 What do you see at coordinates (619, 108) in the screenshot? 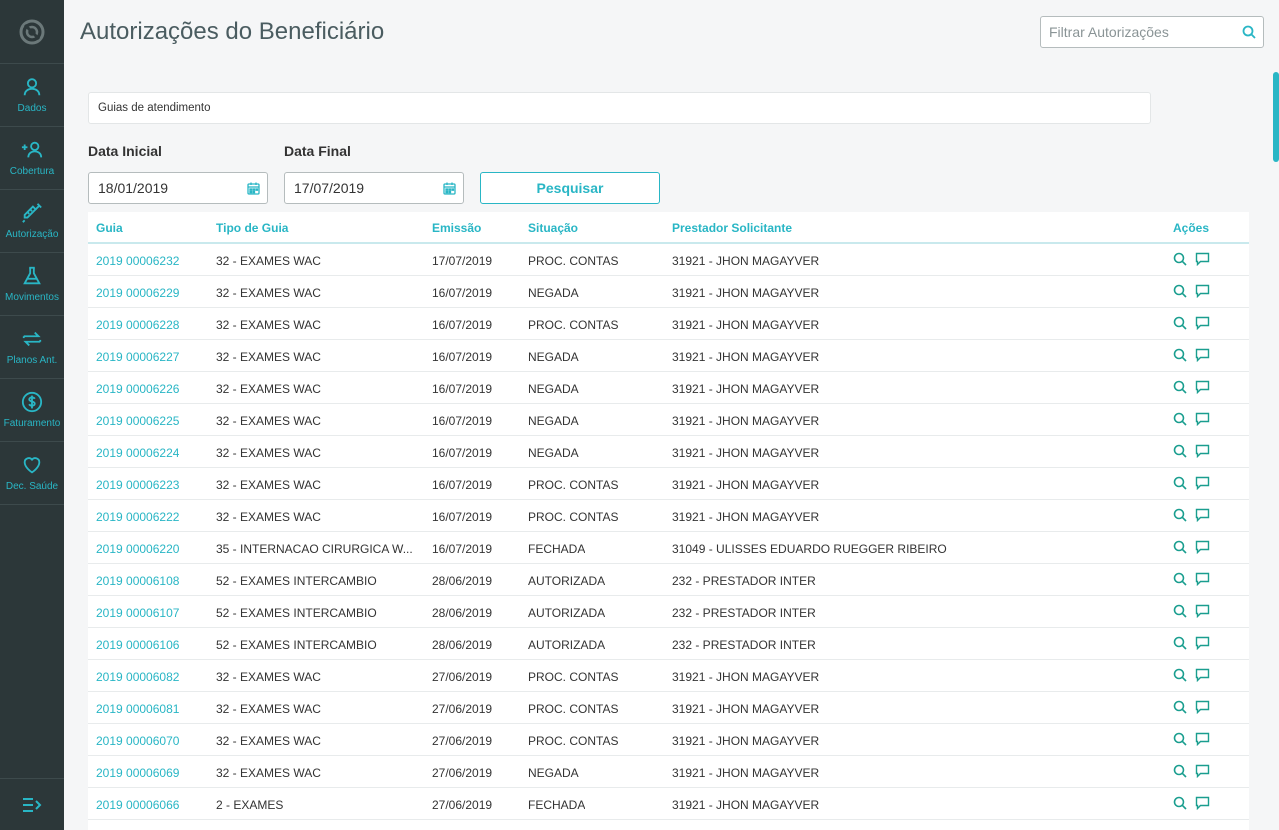
I see `guias-type-select: Guias de atendimento` at bounding box center [619, 108].